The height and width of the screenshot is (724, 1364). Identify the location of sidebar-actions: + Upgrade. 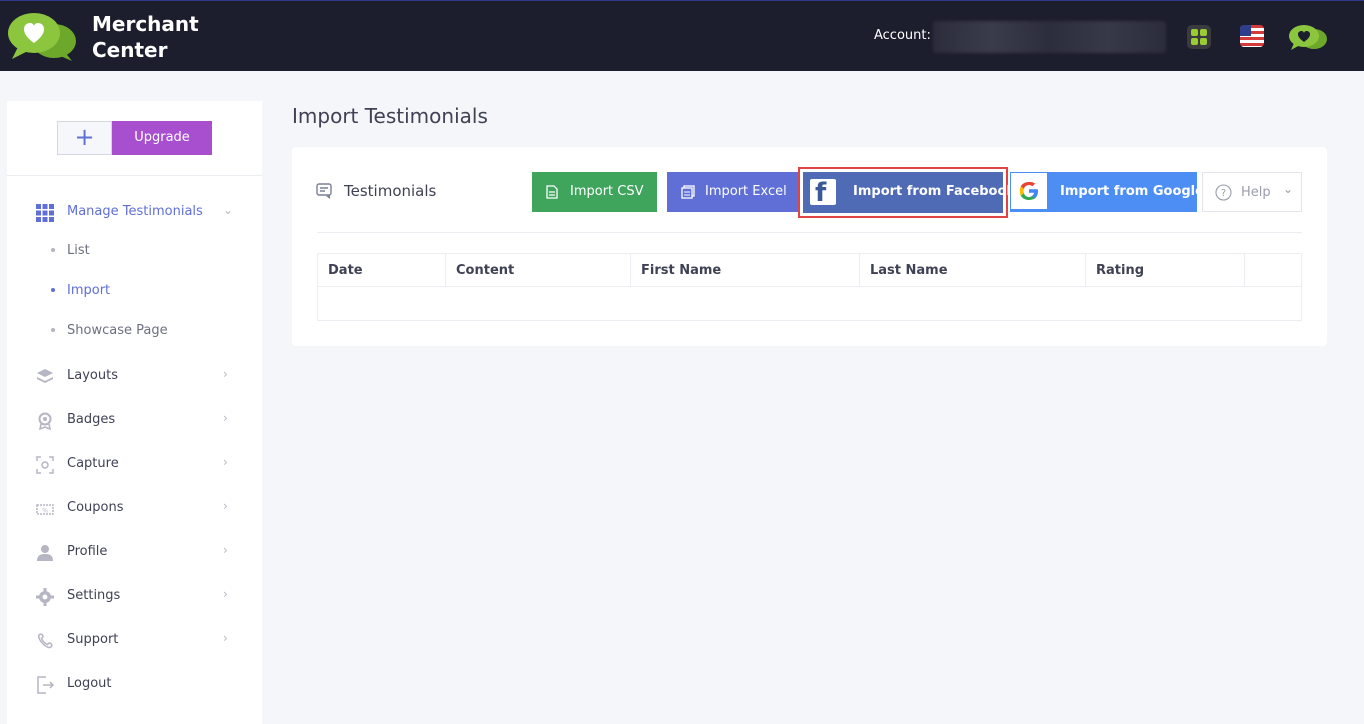
(134, 138).